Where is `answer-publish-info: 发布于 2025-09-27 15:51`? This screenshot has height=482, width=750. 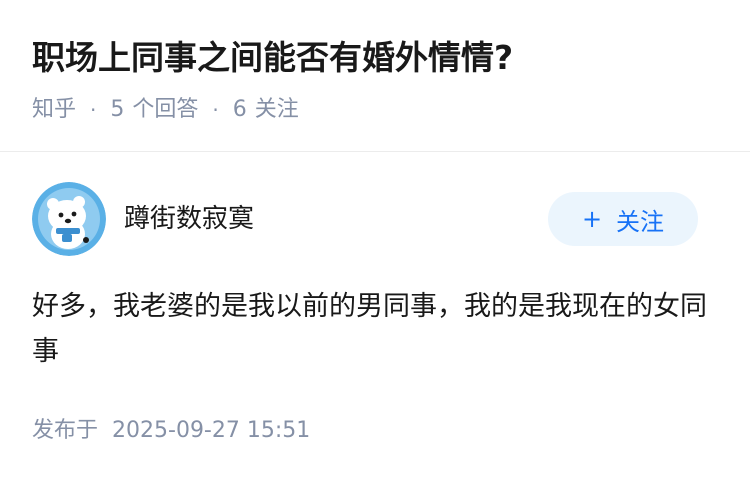
answer-publish-info: 发布于 2025-09-27 15:51 is located at coordinates (171, 431).